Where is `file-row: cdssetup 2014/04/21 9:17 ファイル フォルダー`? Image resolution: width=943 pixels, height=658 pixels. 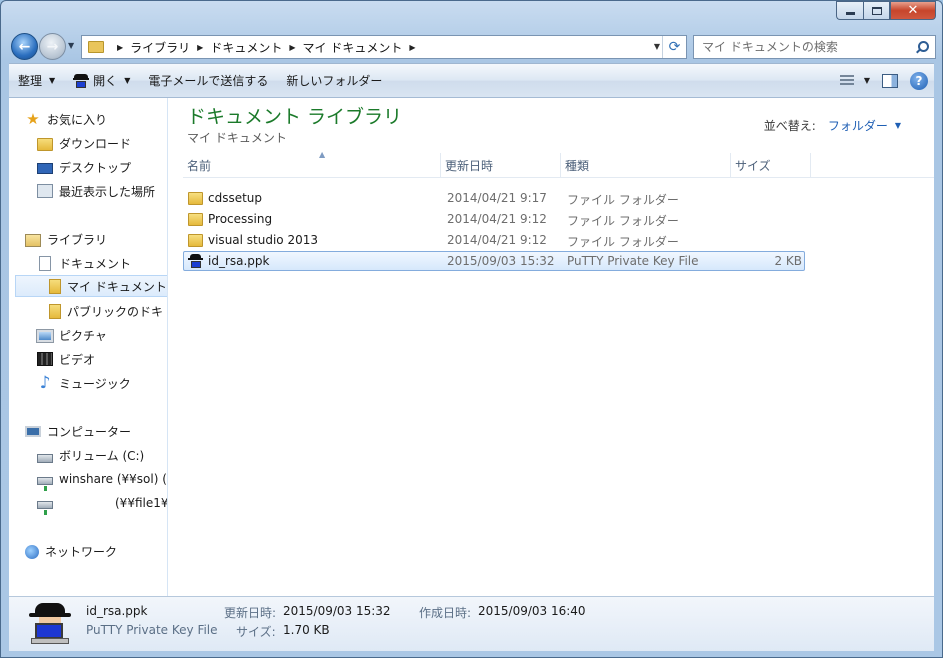 file-row: cdssetup 2014/04/21 9:17 ファイル フォルダー is located at coordinates (494, 198).